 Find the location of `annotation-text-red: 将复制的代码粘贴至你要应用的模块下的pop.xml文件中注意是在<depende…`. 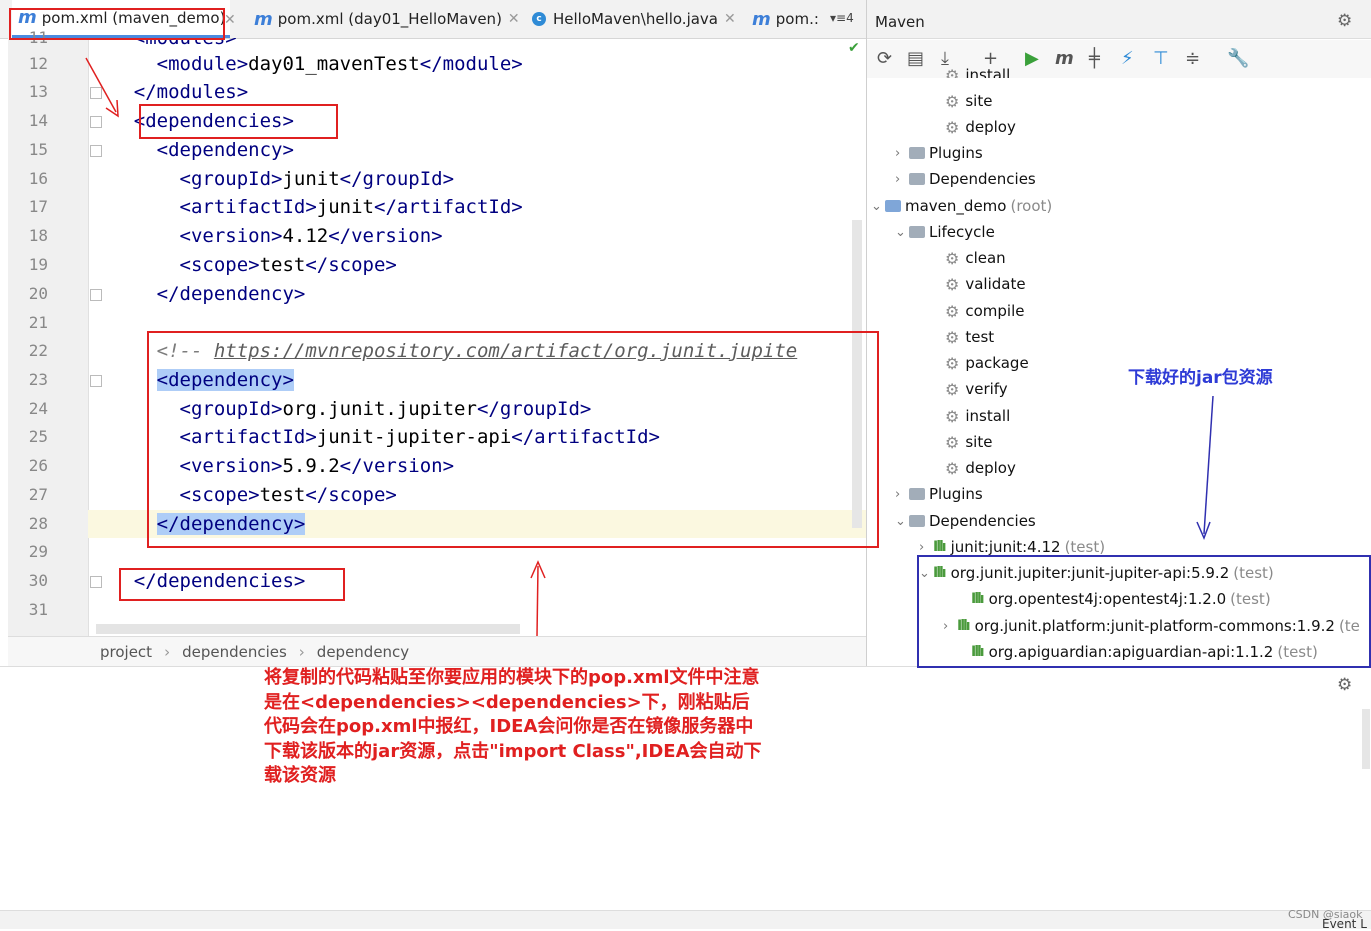

annotation-text-red: 将复制的代码粘贴至你要应用的模块下的pop.xml文件中注意是在<depende… is located at coordinates (513, 726).